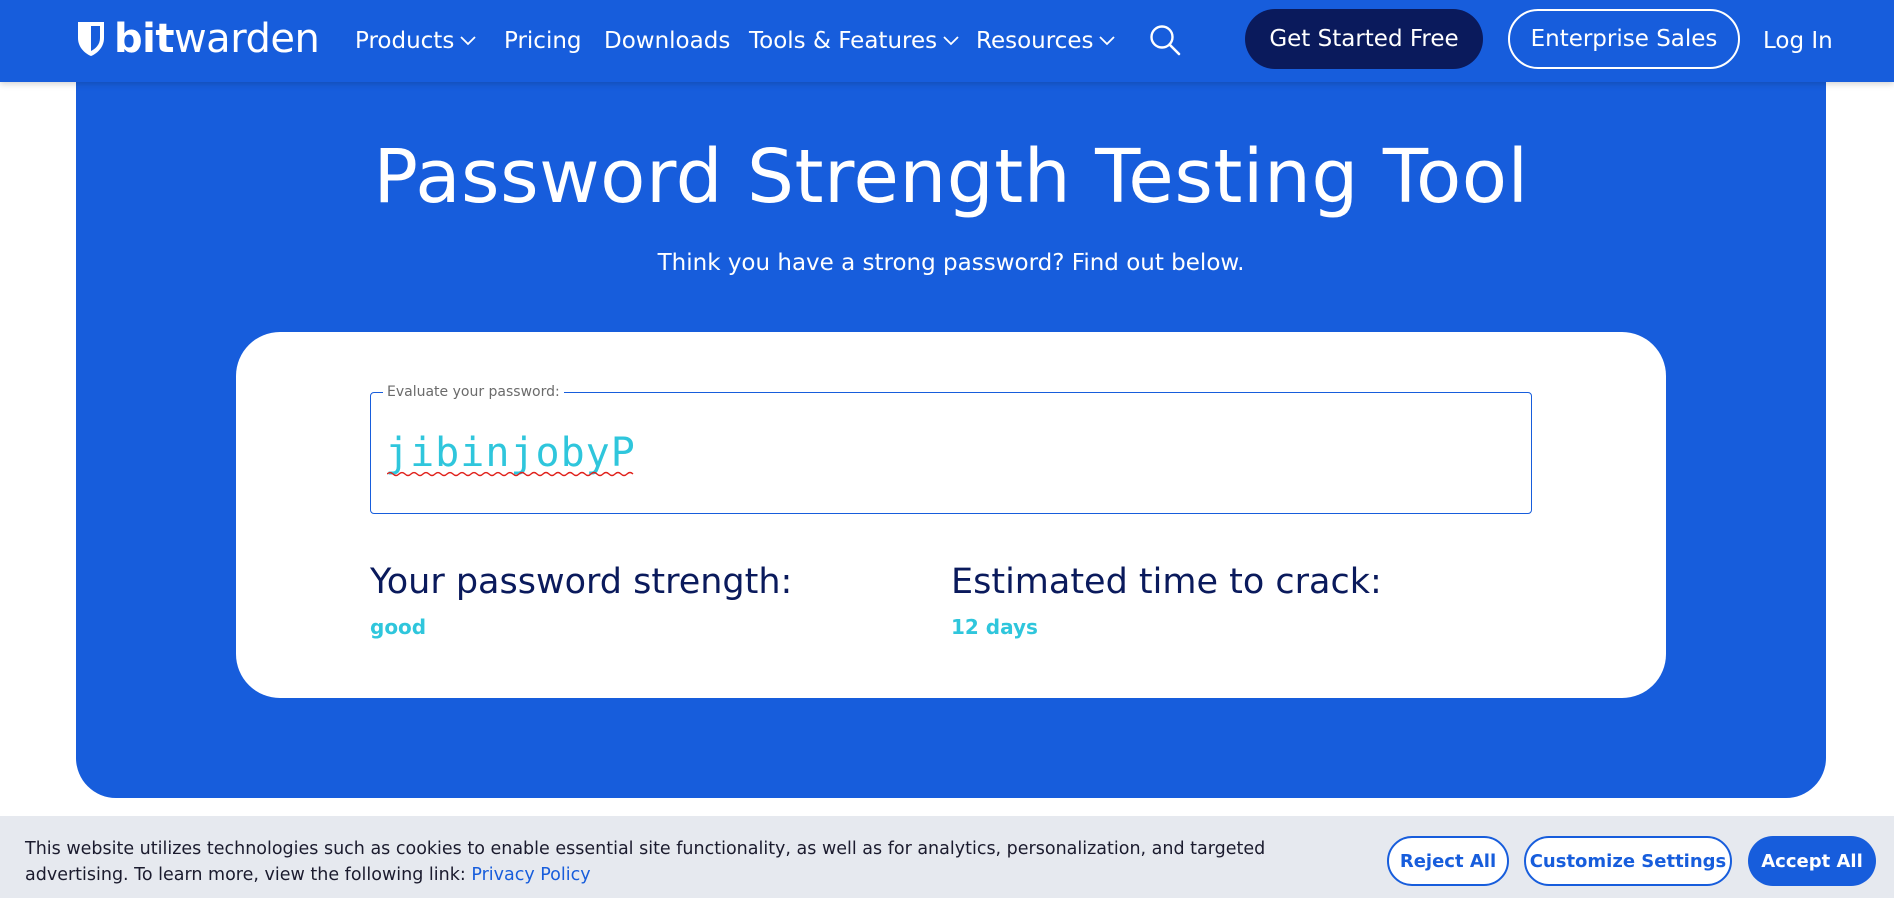 The image size is (1894, 898). What do you see at coordinates (1166, 582) in the screenshot?
I see `crack-time-label: Estimated time to crack:` at bounding box center [1166, 582].